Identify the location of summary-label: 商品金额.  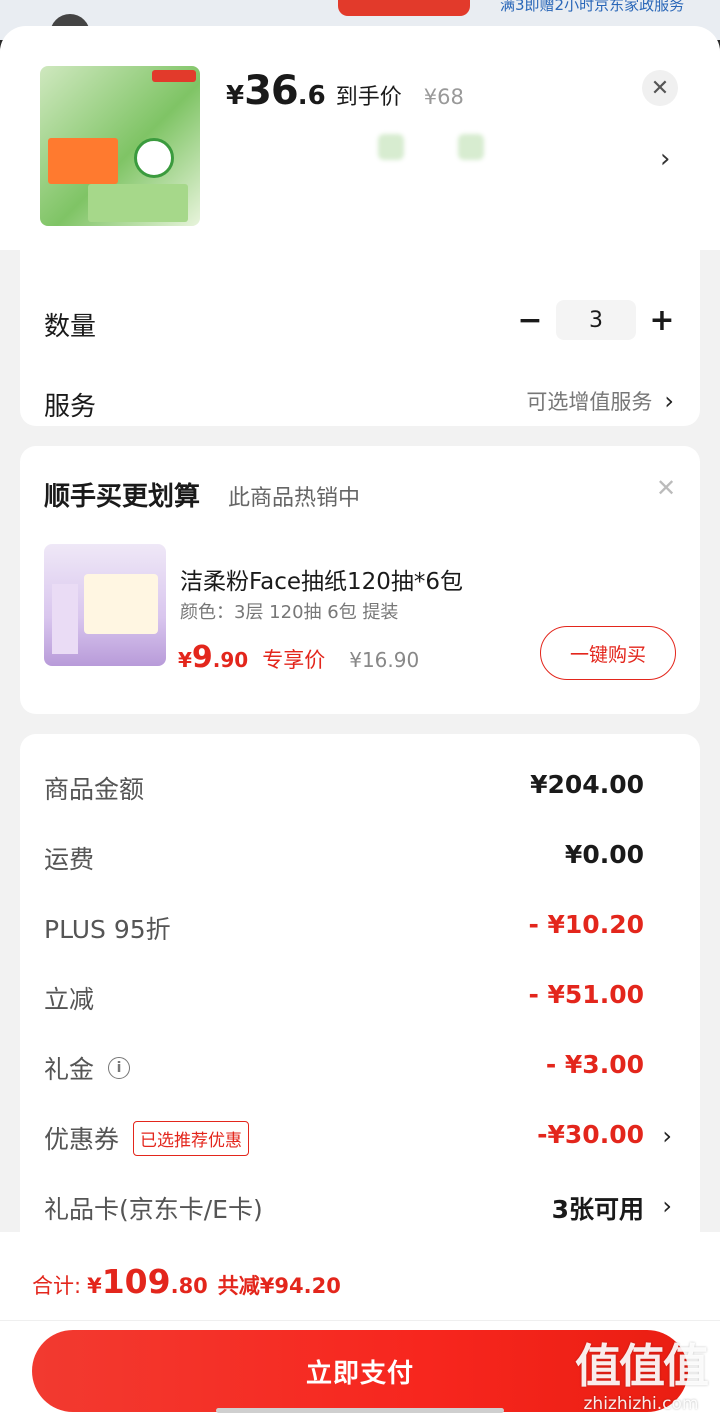
(94, 789).